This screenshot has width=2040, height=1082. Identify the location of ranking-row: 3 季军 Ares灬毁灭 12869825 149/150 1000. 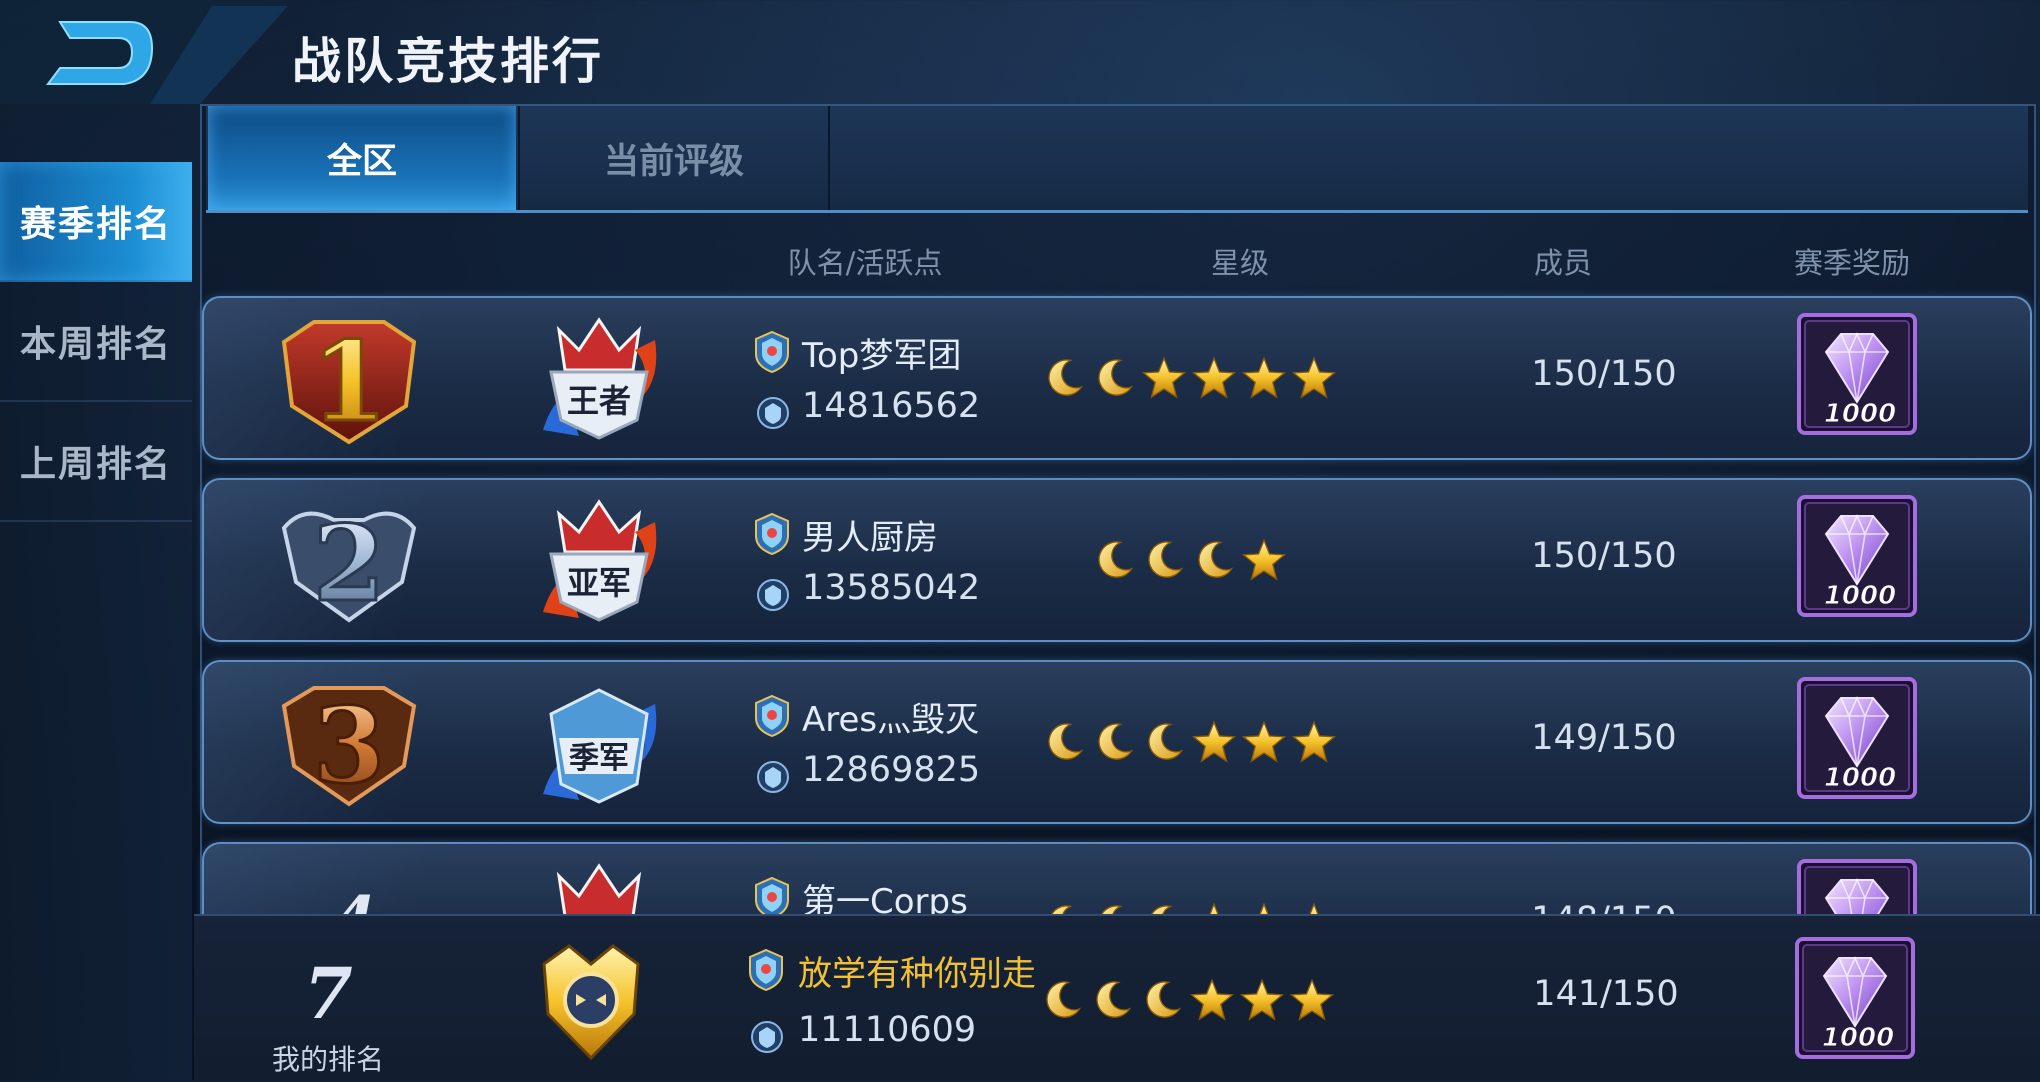
(1117, 742).